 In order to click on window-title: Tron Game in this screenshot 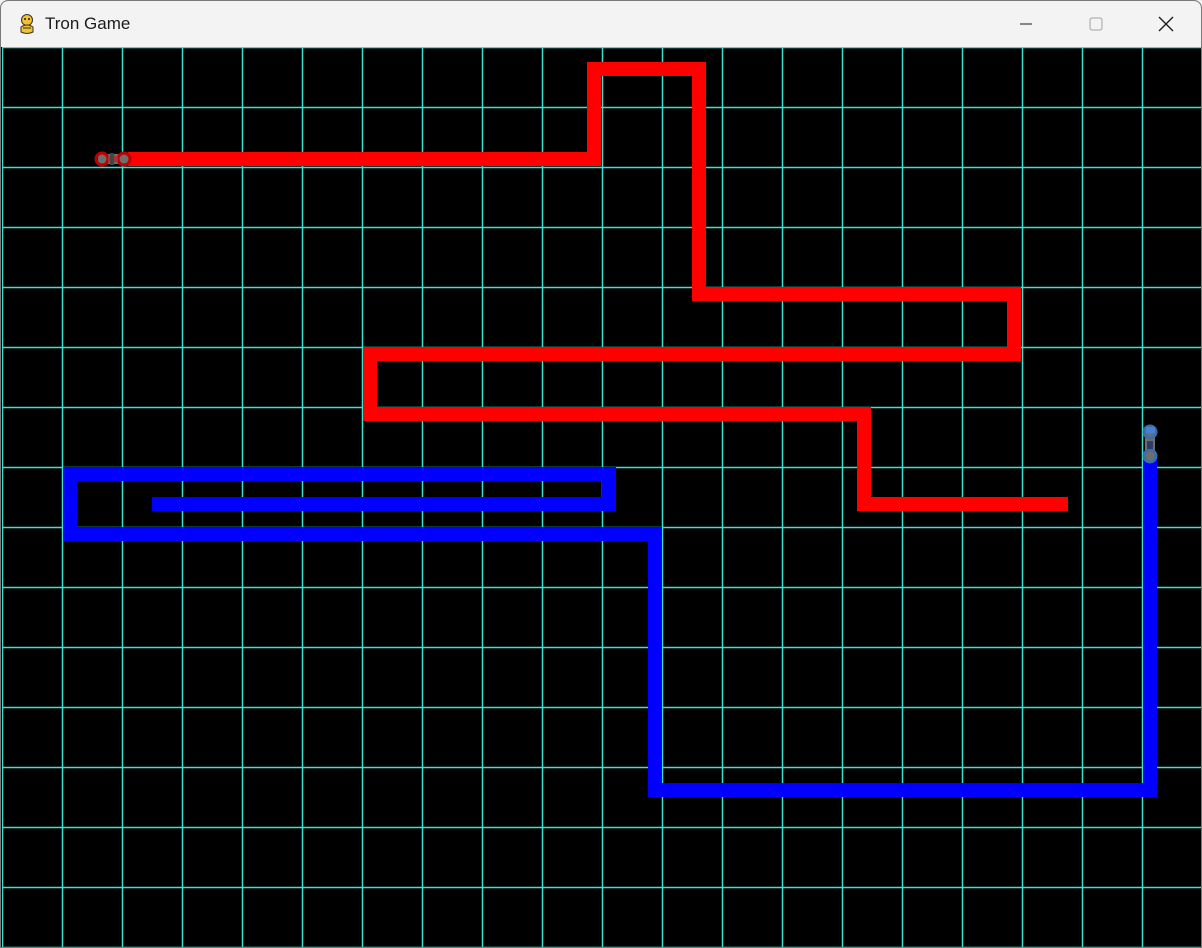, I will do `click(88, 23)`.